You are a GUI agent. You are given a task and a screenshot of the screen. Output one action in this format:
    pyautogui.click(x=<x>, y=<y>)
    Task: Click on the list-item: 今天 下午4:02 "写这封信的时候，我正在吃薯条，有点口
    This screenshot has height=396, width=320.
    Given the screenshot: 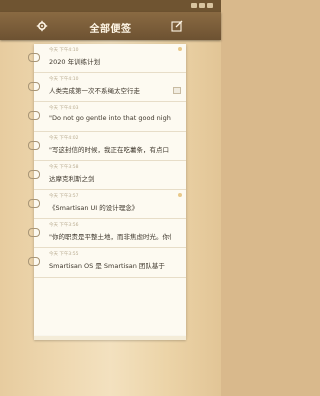 What is the action you would take?
    pyautogui.click(x=107, y=146)
    